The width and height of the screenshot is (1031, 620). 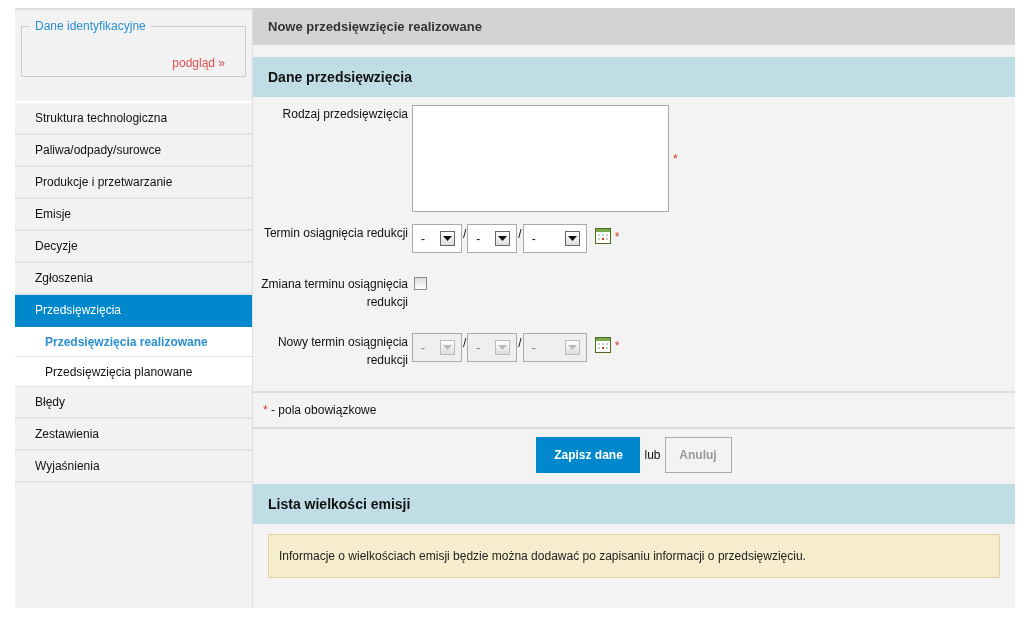 I want to click on field-label: Termin osiągnięcia redukcji, so click(x=335, y=233).